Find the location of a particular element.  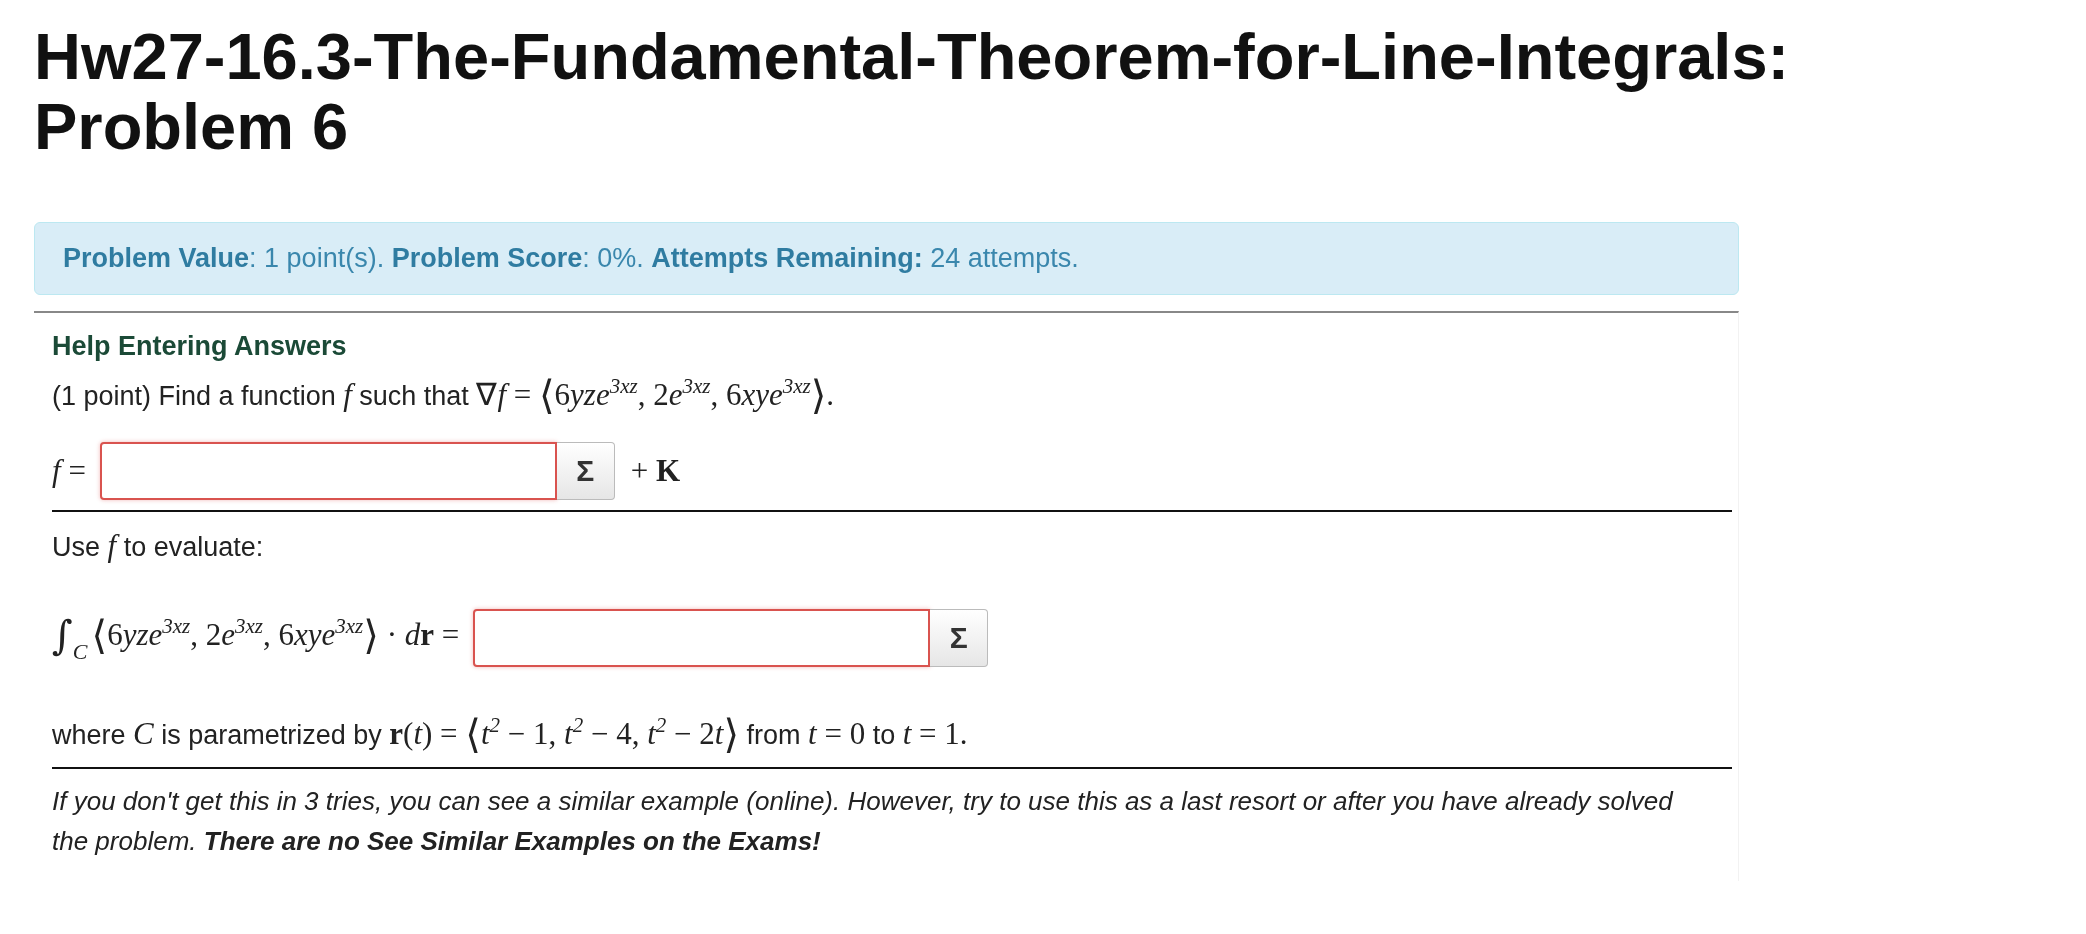

problem-info-banner: Problem Value: 1 point(s). Problem Score: 0%. Attempts Remaining: 24 attempts. is located at coordinates (886, 259).